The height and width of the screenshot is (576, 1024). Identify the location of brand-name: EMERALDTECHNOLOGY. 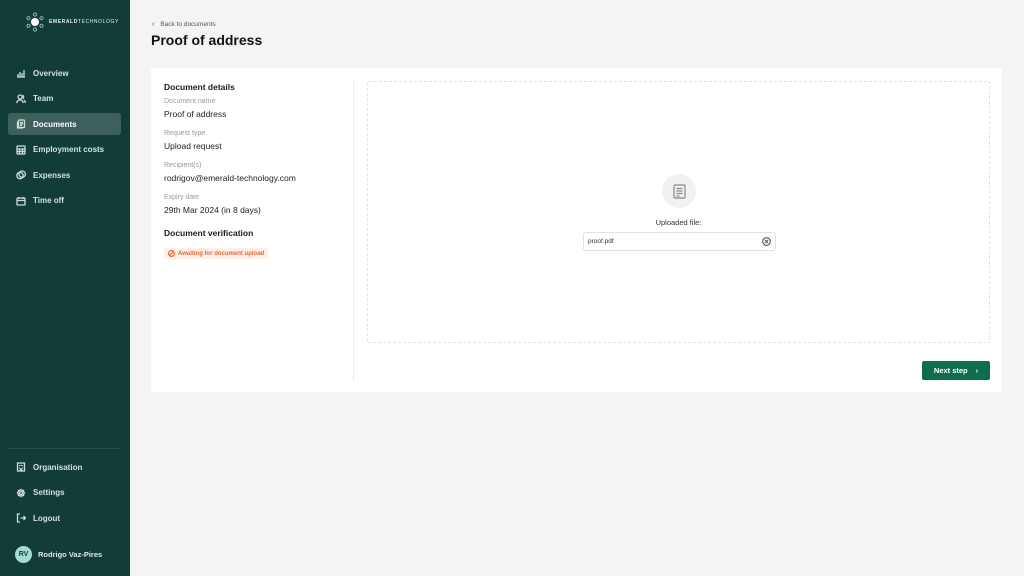
(84, 22).